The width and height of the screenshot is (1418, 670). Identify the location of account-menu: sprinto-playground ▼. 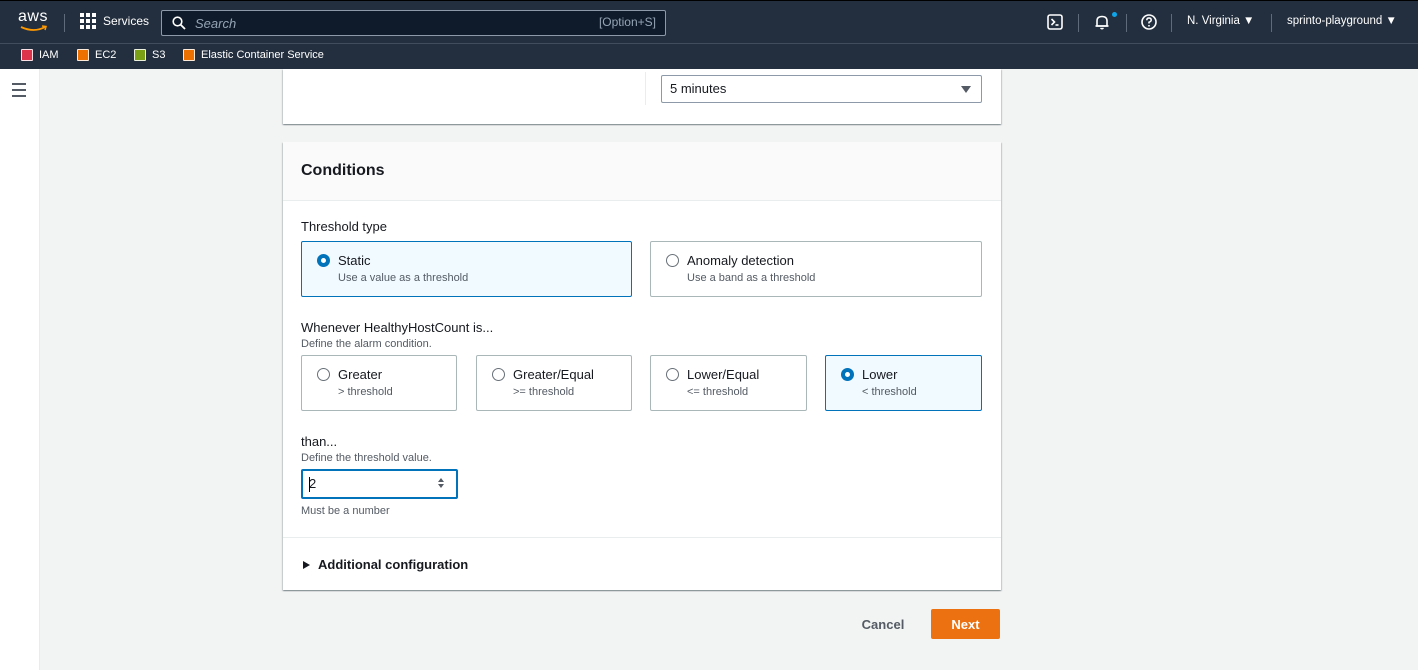
(1342, 21).